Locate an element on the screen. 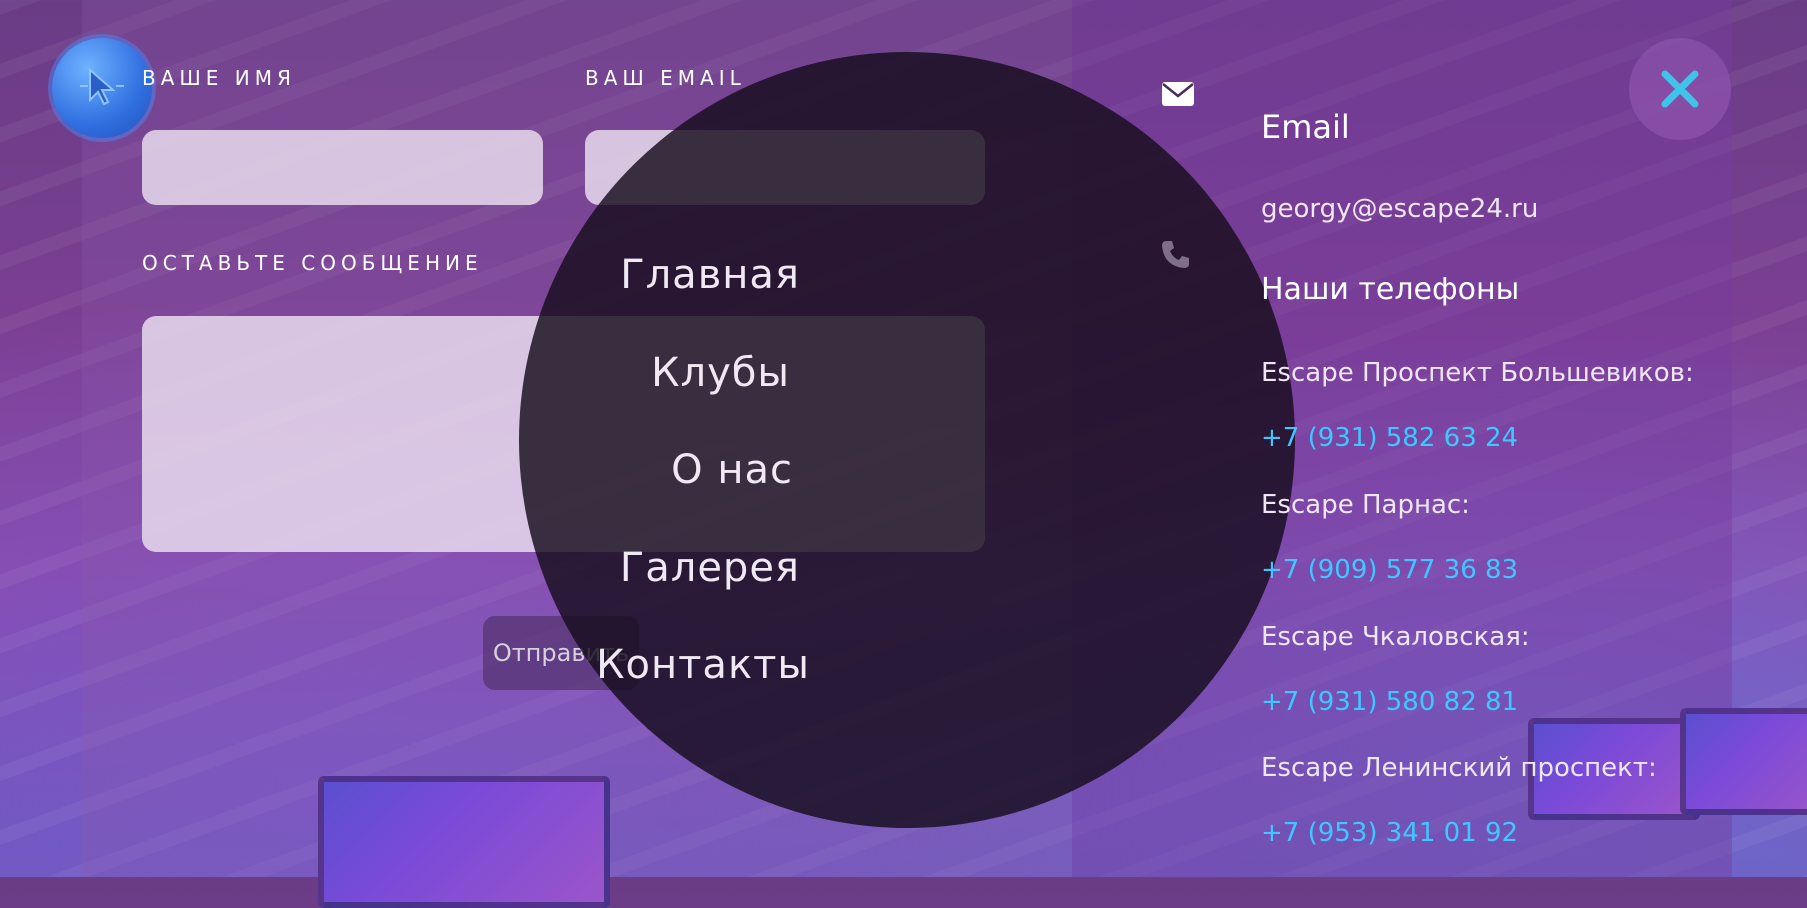  club-name: Escape Ленинский проспект: is located at coordinates (1459, 768).